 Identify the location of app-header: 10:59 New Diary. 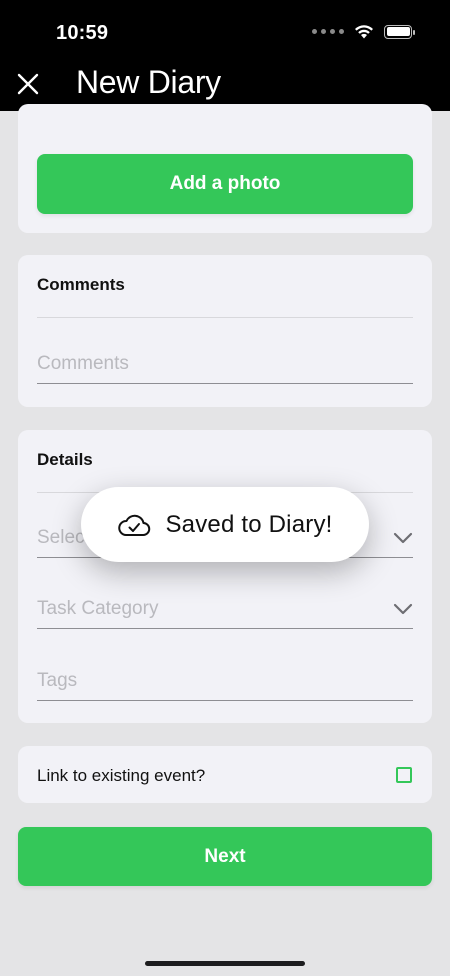
(225, 55).